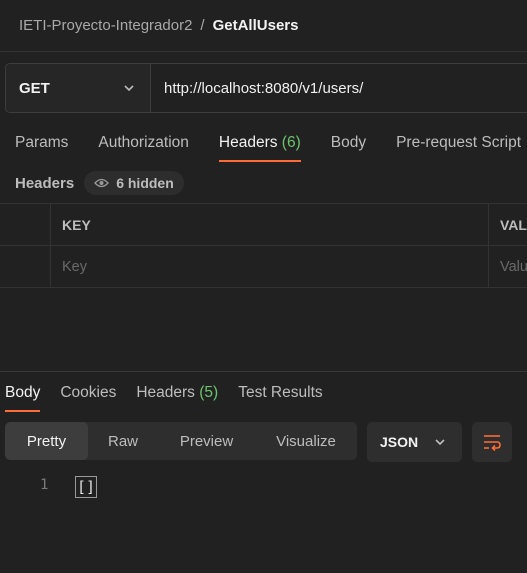 The width and height of the screenshot is (527, 573). I want to click on tab-label: Authorization, so click(143, 142).